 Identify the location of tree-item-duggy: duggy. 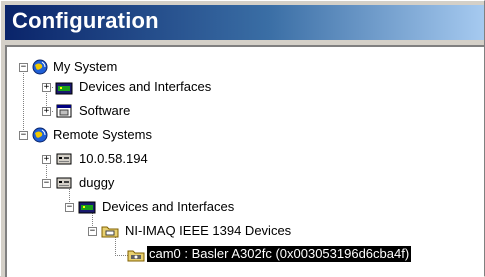
(96, 183).